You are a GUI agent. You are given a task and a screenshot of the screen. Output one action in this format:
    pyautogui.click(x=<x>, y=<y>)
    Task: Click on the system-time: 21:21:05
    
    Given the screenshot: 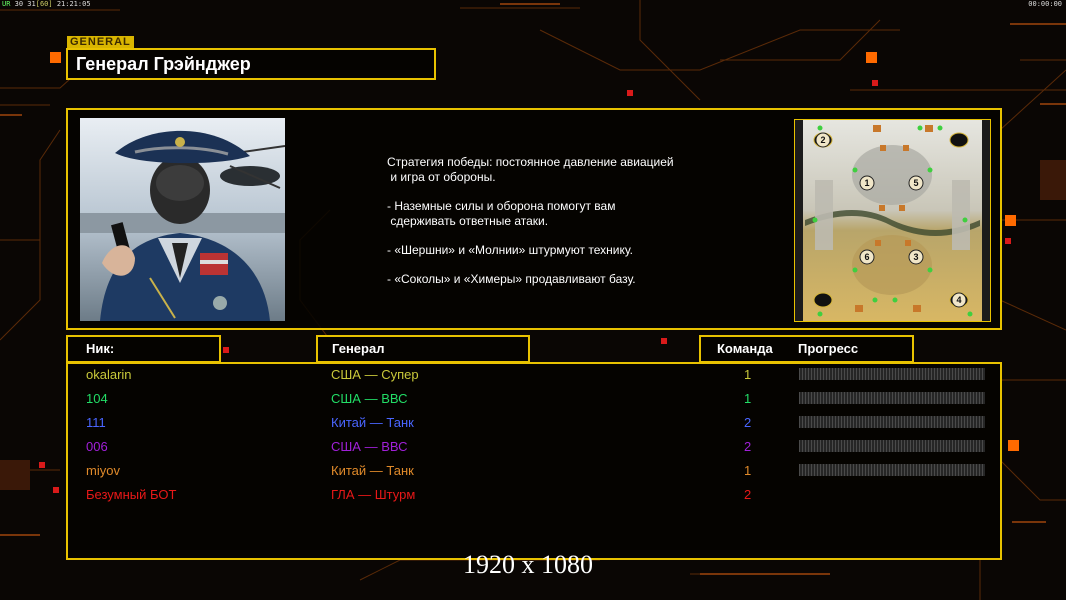 What is the action you would take?
    pyautogui.click(x=73, y=4)
    